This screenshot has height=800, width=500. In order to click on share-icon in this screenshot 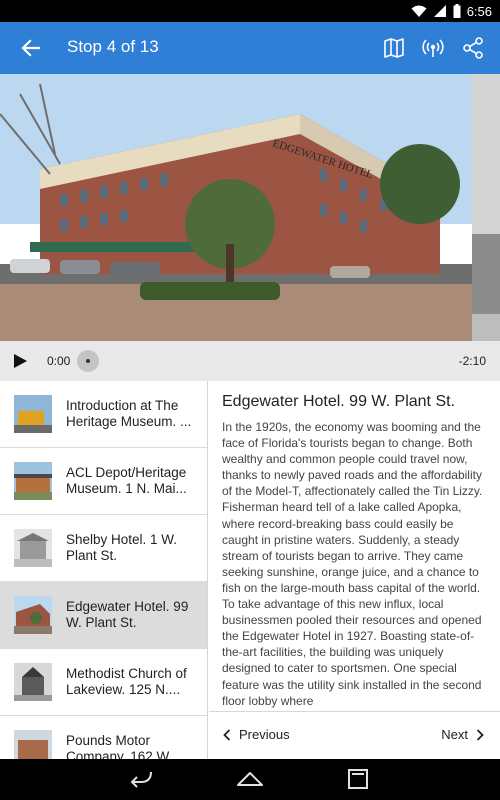, I will do `click(473, 48)`.